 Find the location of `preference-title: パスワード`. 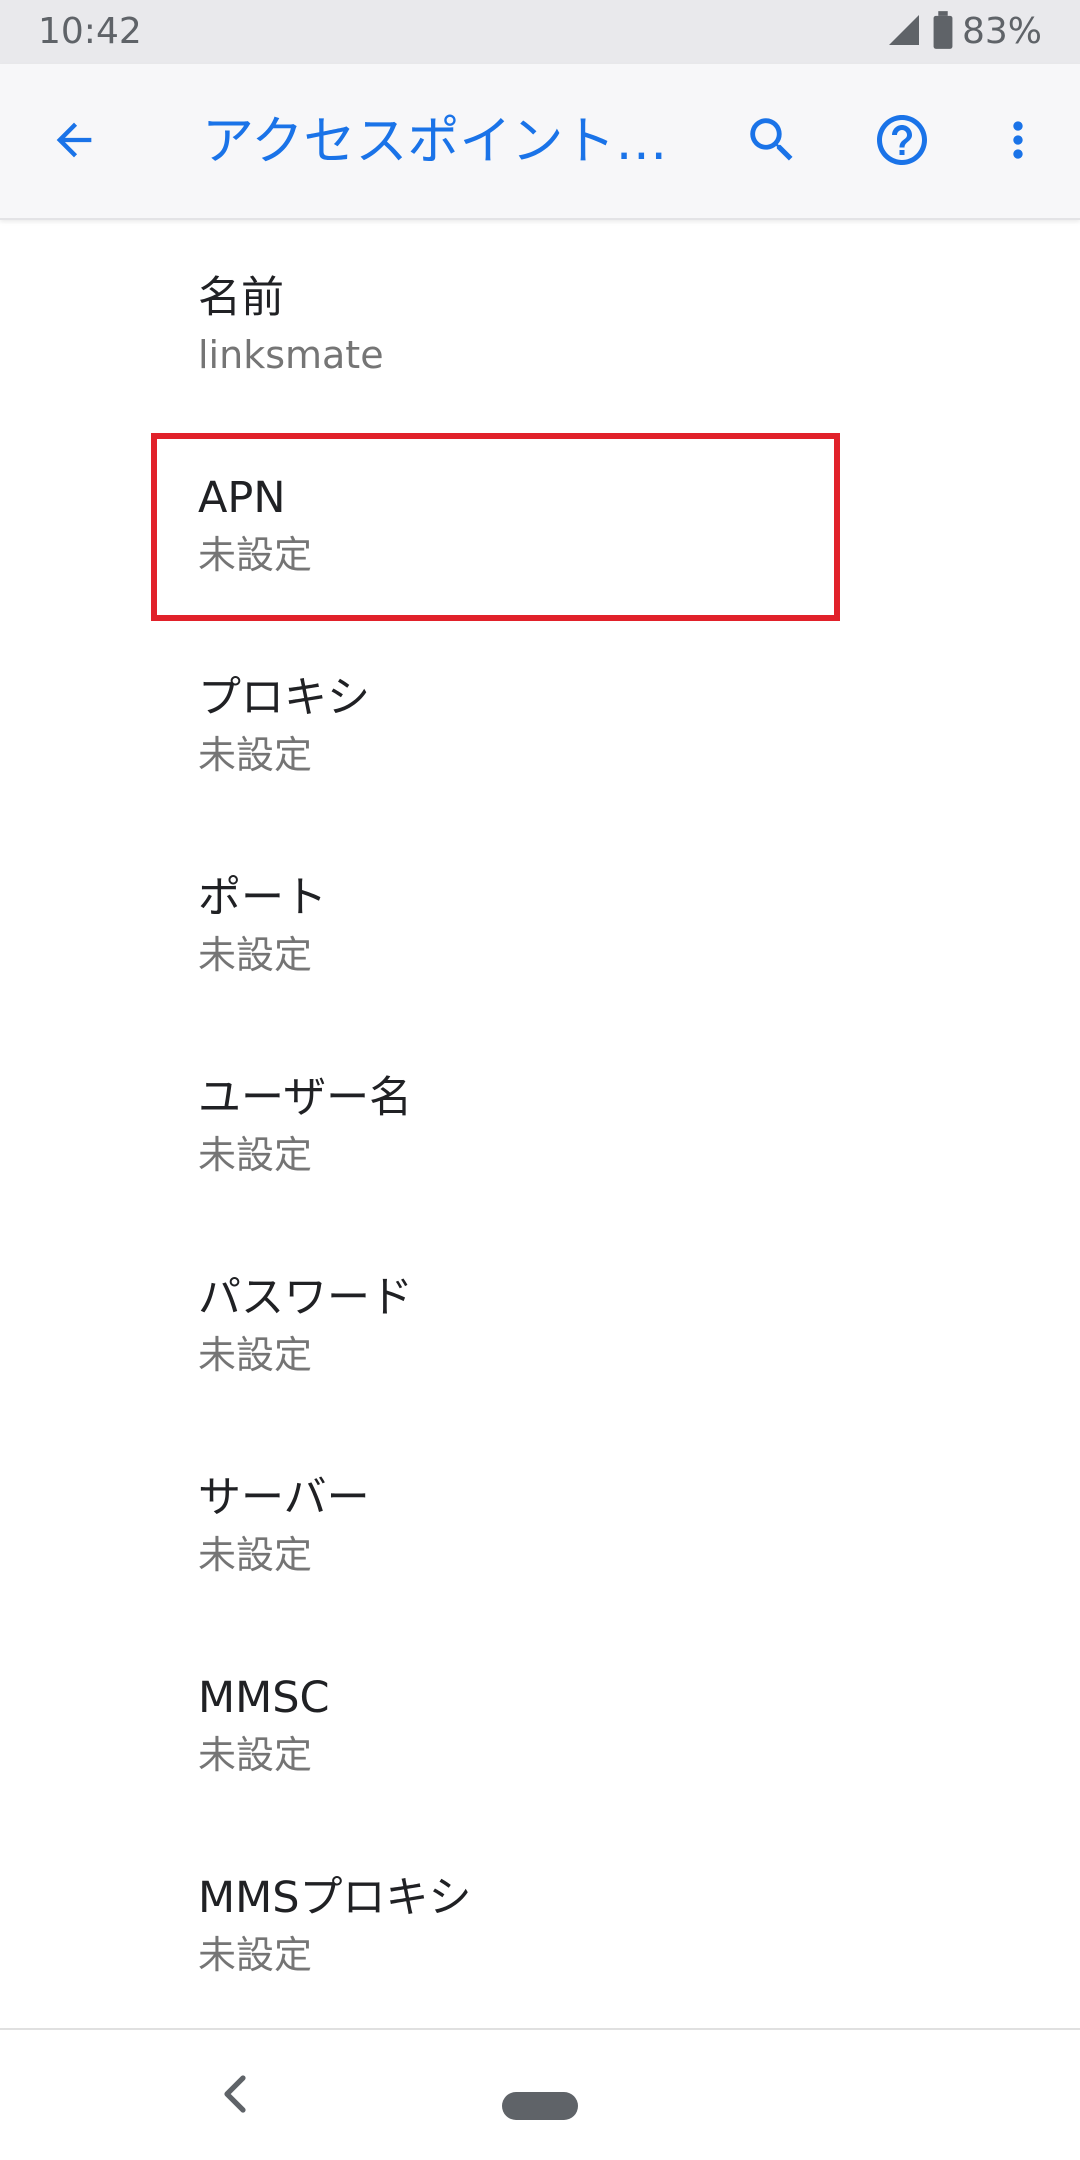

preference-title: パスワード is located at coordinates (305, 1298).